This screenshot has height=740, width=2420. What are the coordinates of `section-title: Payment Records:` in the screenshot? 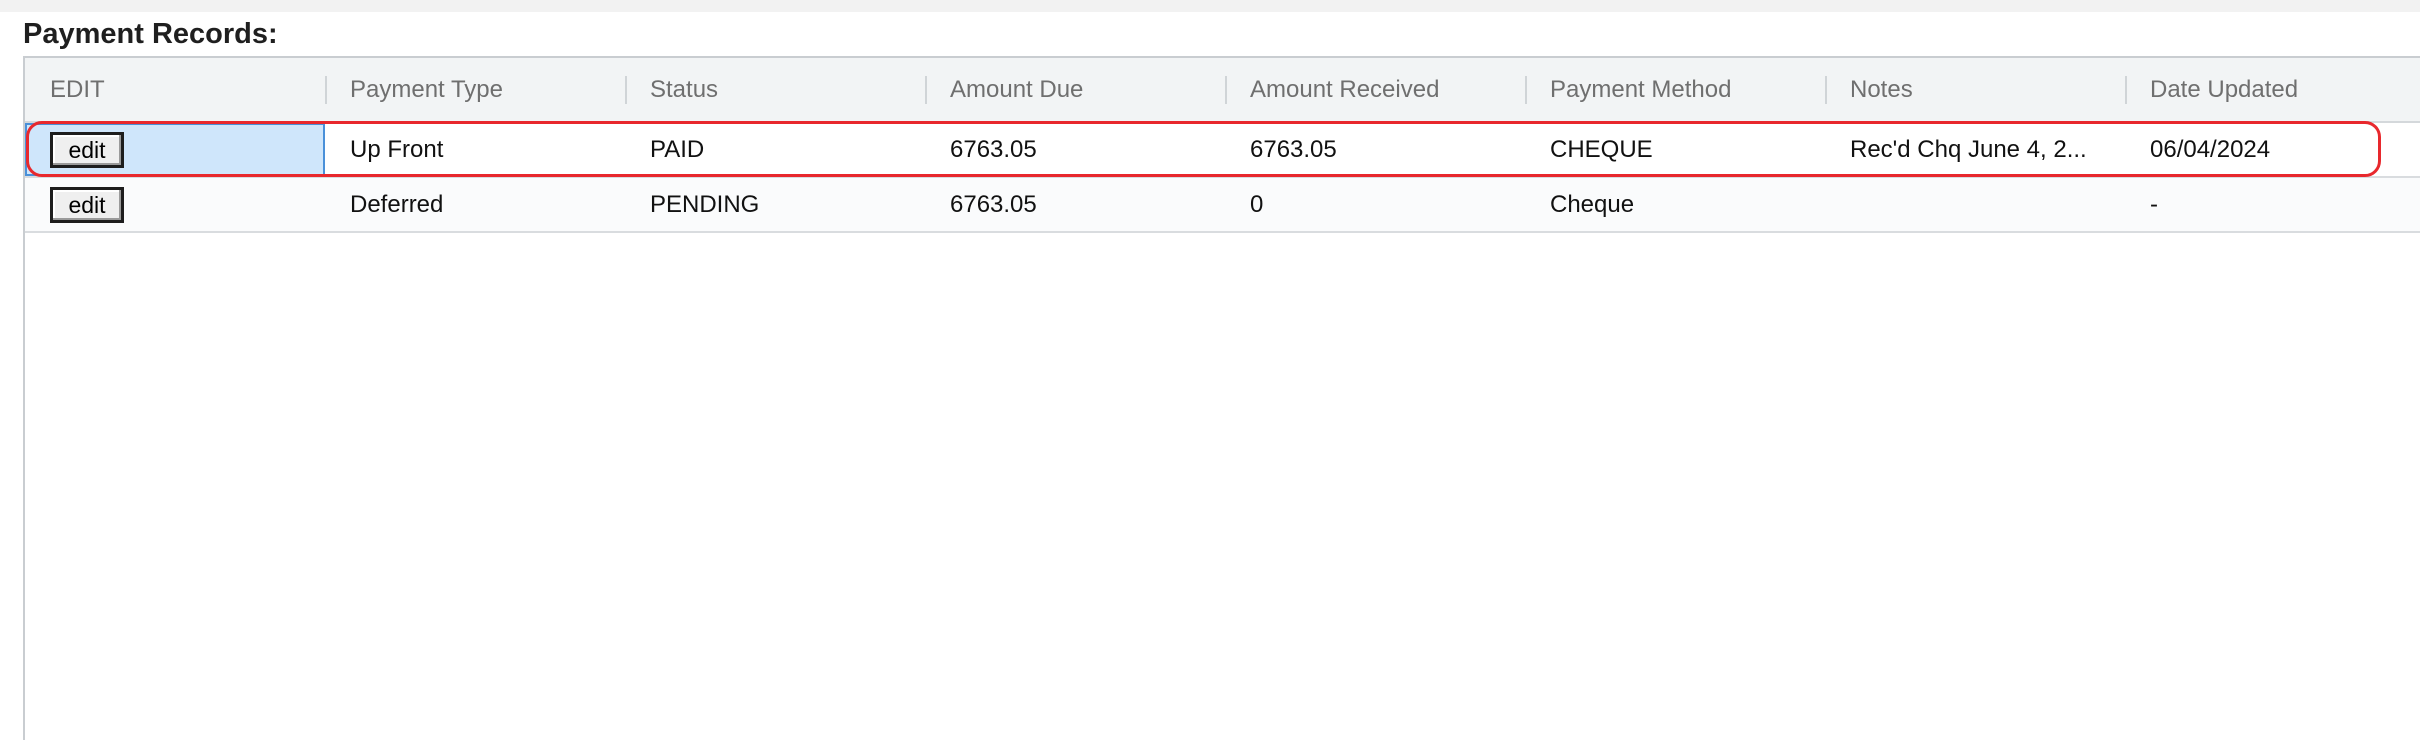 It's located at (150, 34).